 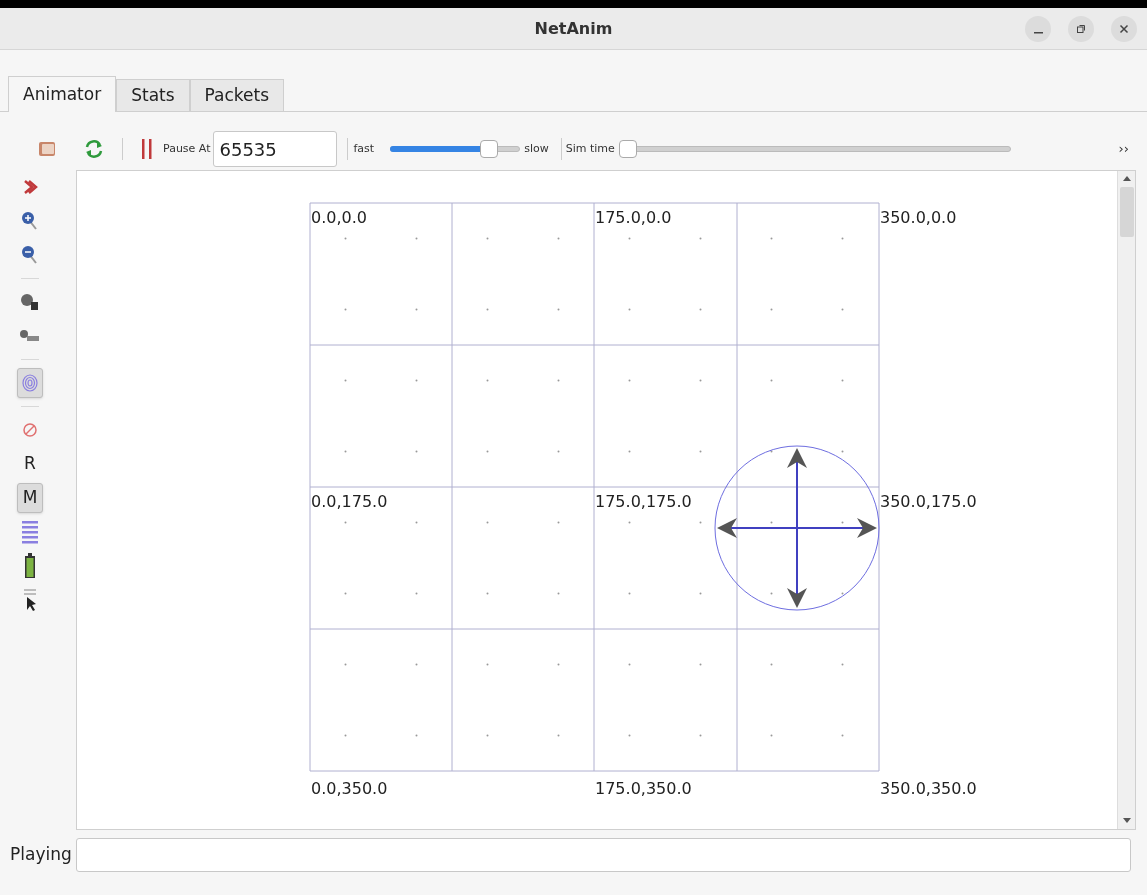 I want to click on lines-icon, so click(x=30, y=532).